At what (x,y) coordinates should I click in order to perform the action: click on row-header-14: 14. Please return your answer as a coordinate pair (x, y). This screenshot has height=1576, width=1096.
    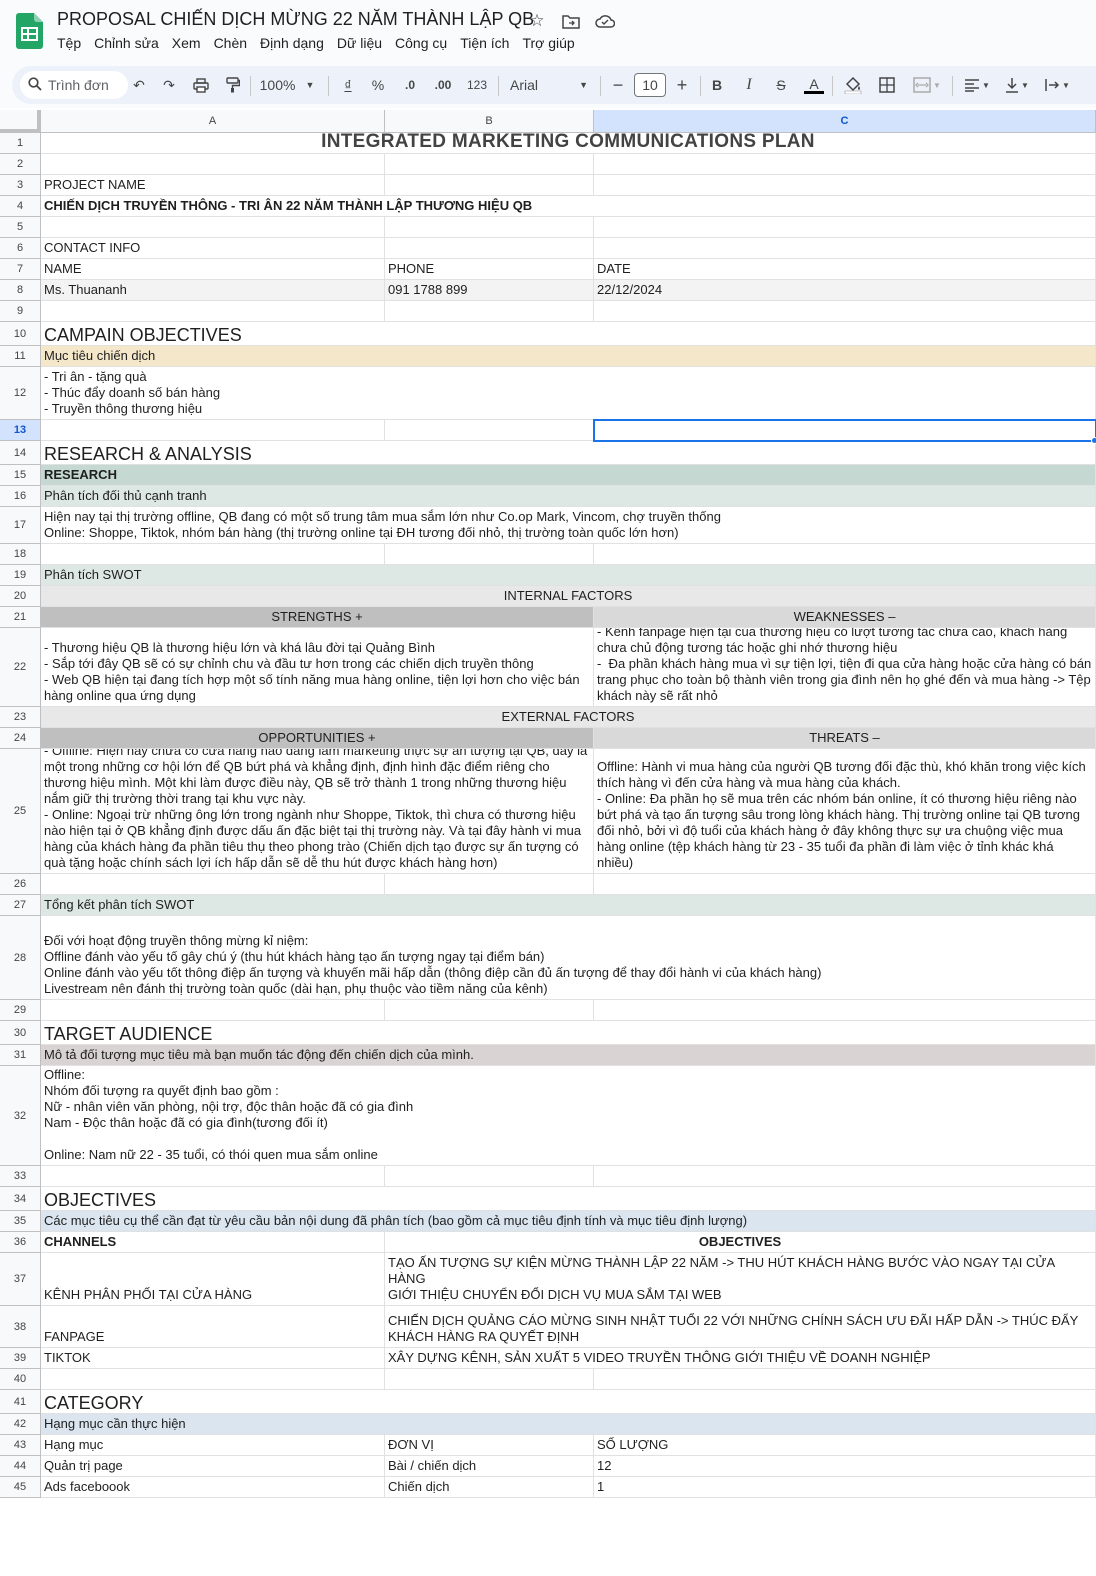
    Looking at the image, I should click on (20, 453).